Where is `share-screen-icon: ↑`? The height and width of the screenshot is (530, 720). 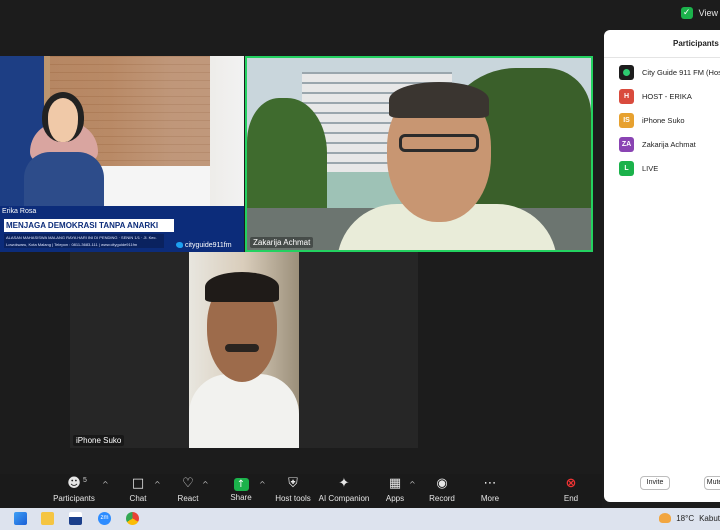 share-screen-icon: ↑ is located at coordinates (241, 484).